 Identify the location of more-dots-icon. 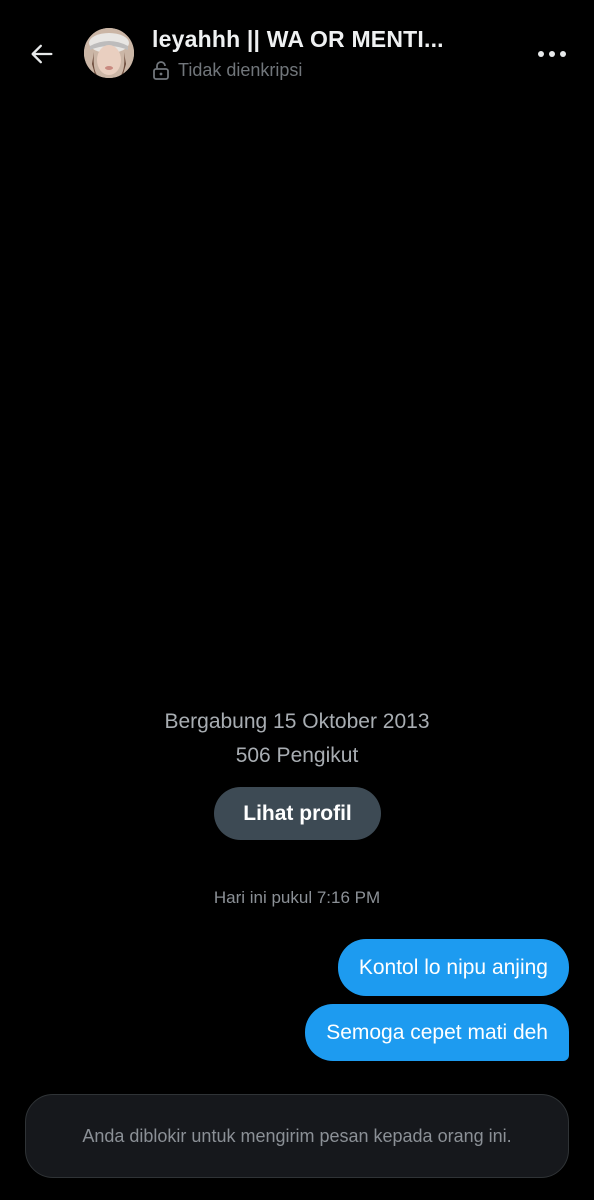
(552, 54).